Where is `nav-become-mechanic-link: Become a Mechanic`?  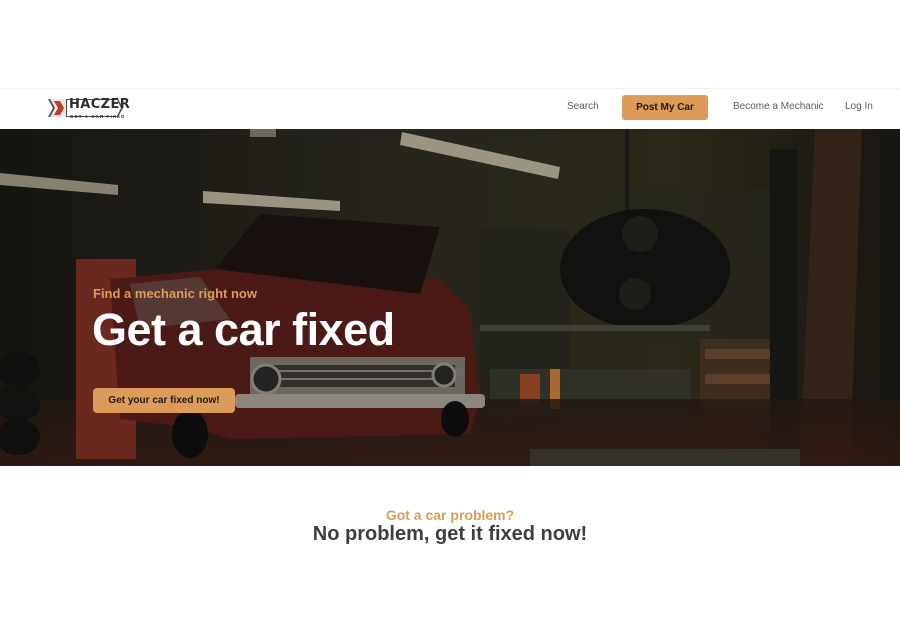
nav-become-mechanic-link: Become a Mechanic is located at coordinates (778, 106).